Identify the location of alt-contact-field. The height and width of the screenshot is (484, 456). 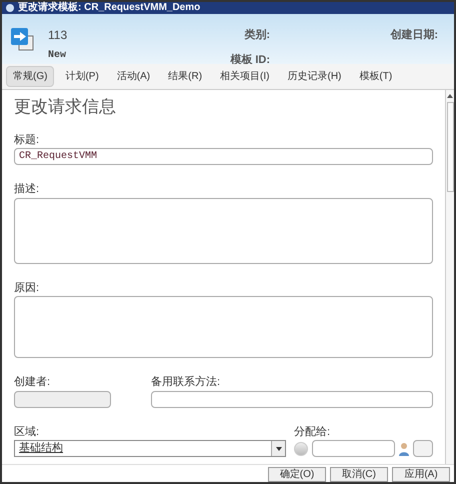
(292, 399).